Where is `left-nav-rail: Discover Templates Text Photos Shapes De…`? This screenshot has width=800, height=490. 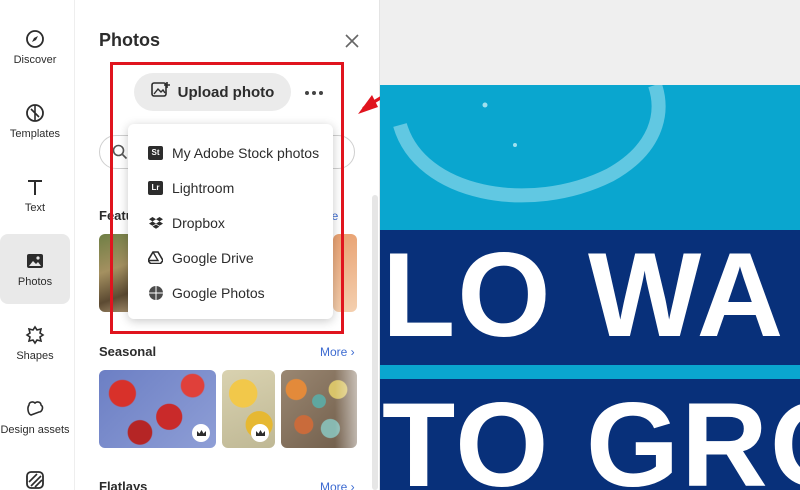
left-nav-rail: Discover Templates Text Photos Shapes De… is located at coordinates (37, 245).